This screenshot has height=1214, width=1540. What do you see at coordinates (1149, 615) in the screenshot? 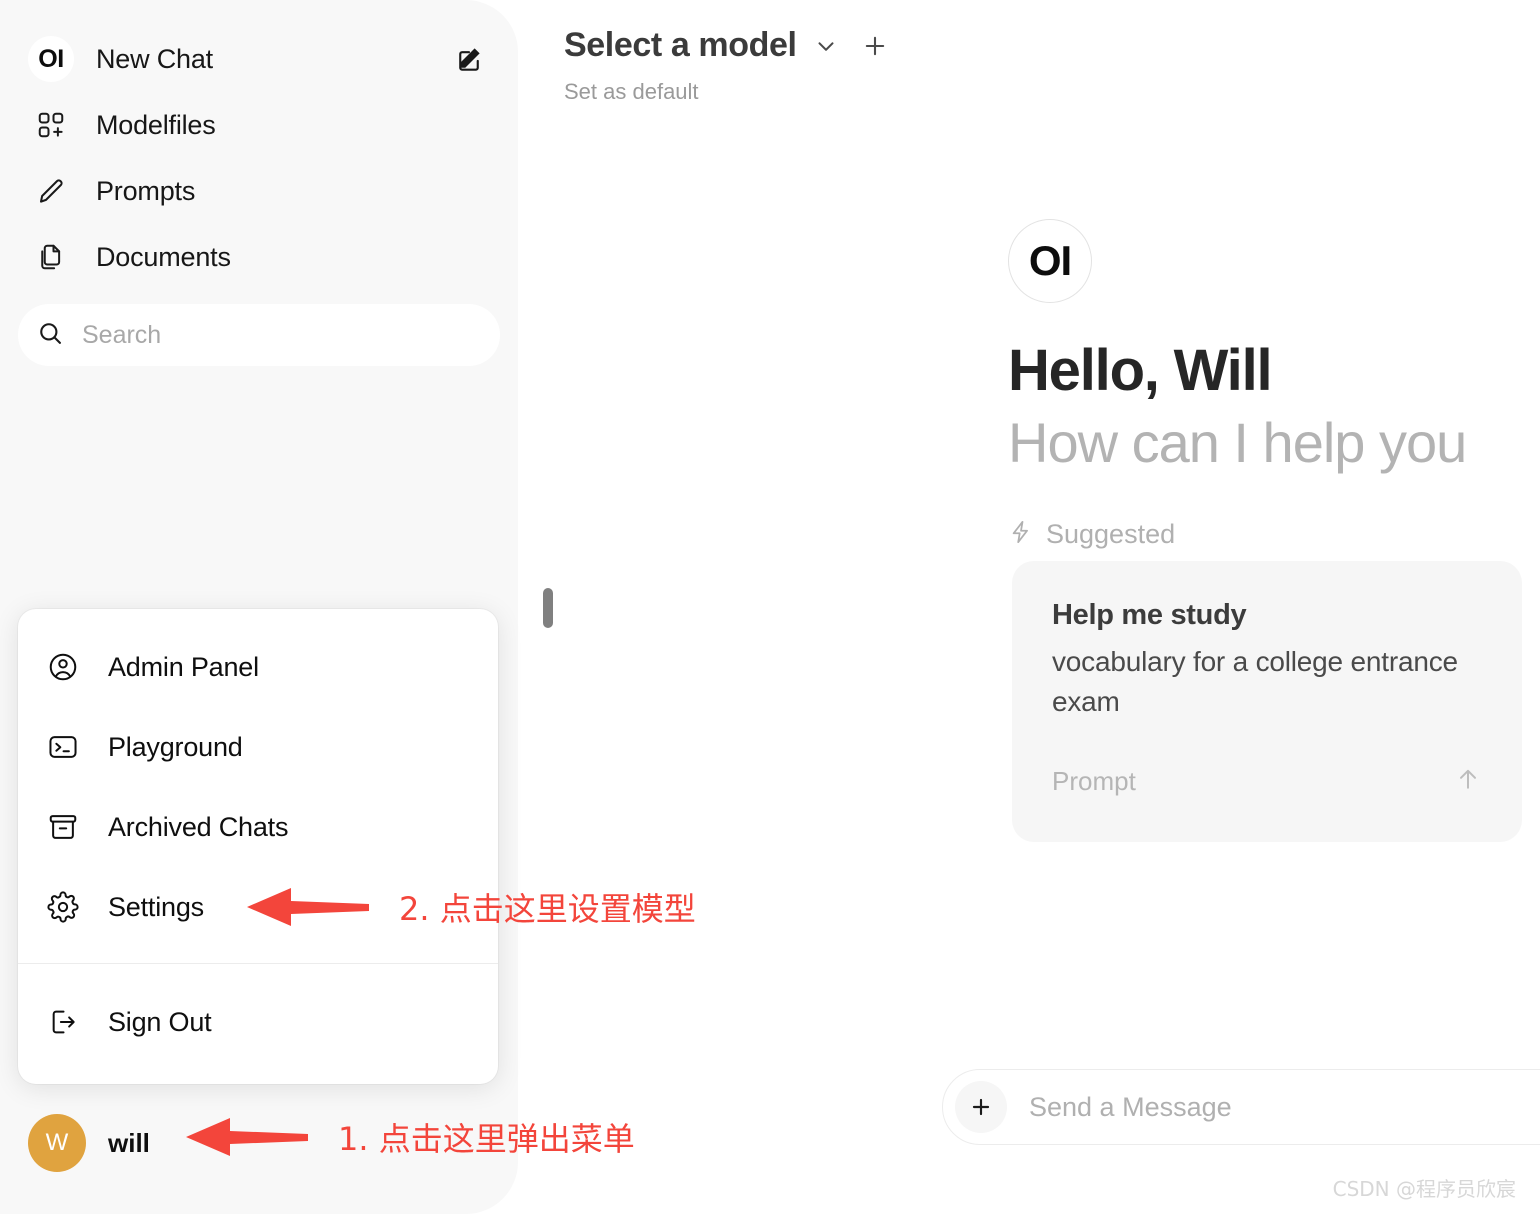
I see `suggestion-card-title: Help me study` at bounding box center [1149, 615].